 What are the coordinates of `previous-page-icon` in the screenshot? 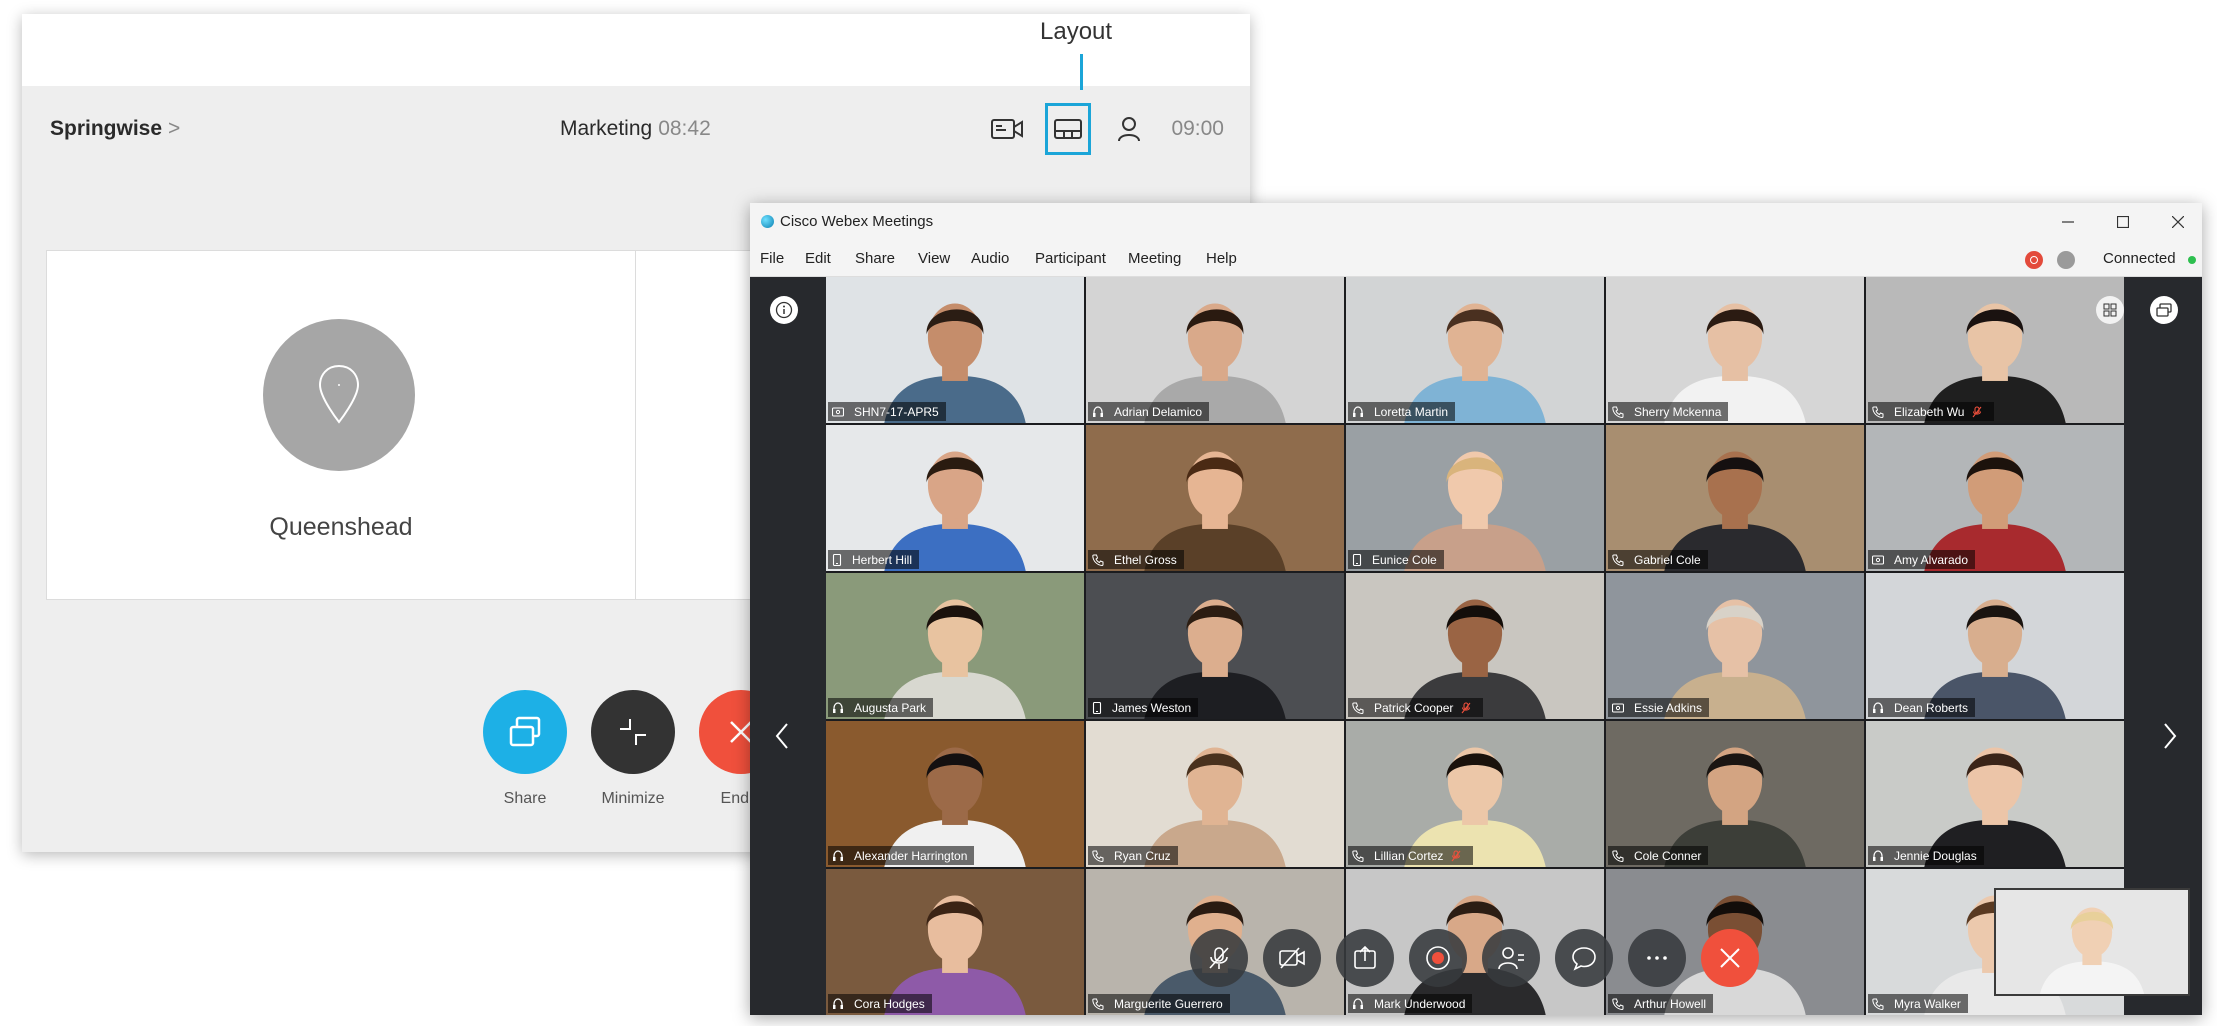 It's located at (782, 736).